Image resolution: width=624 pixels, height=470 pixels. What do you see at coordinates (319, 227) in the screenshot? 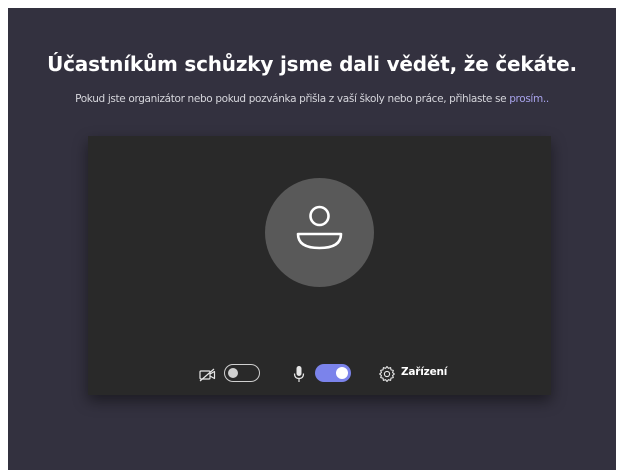
I see `person-icon` at bounding box center [319, 227].